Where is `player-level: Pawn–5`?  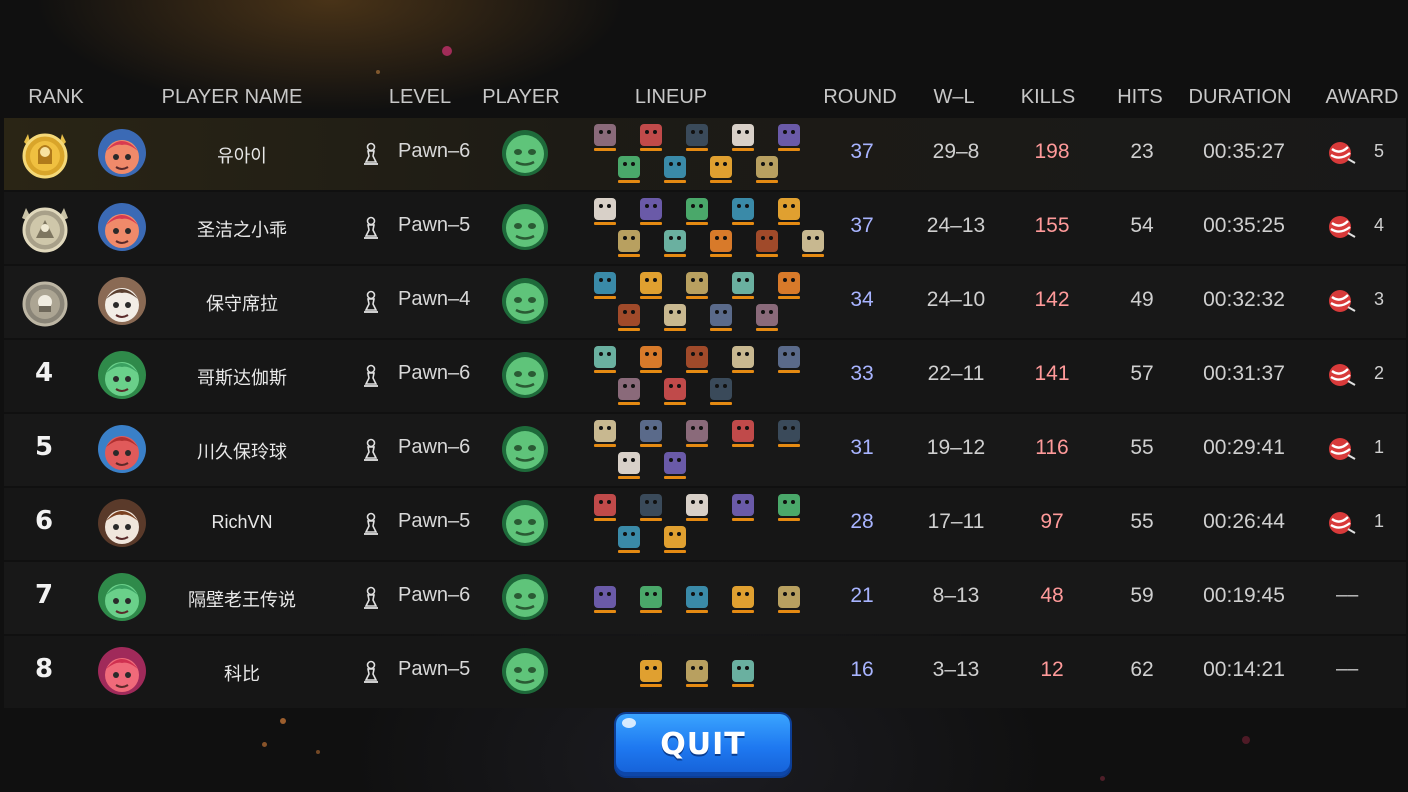 player-level: Pawn–5 is located at coordinates (434, 669).